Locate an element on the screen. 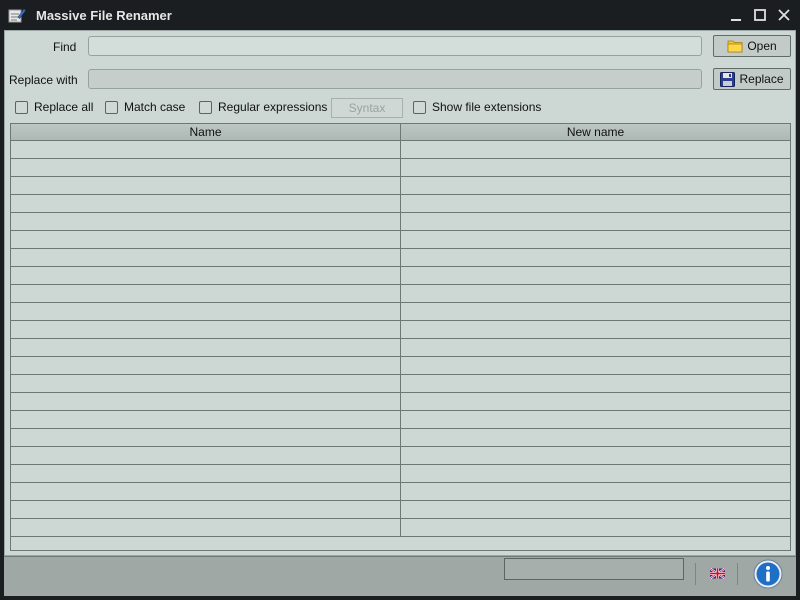 Image resolution: width=800 pixels, height=600 pixels. show-file-extensions-checkbox: Show file extensions is located at coordinates (477, 107).